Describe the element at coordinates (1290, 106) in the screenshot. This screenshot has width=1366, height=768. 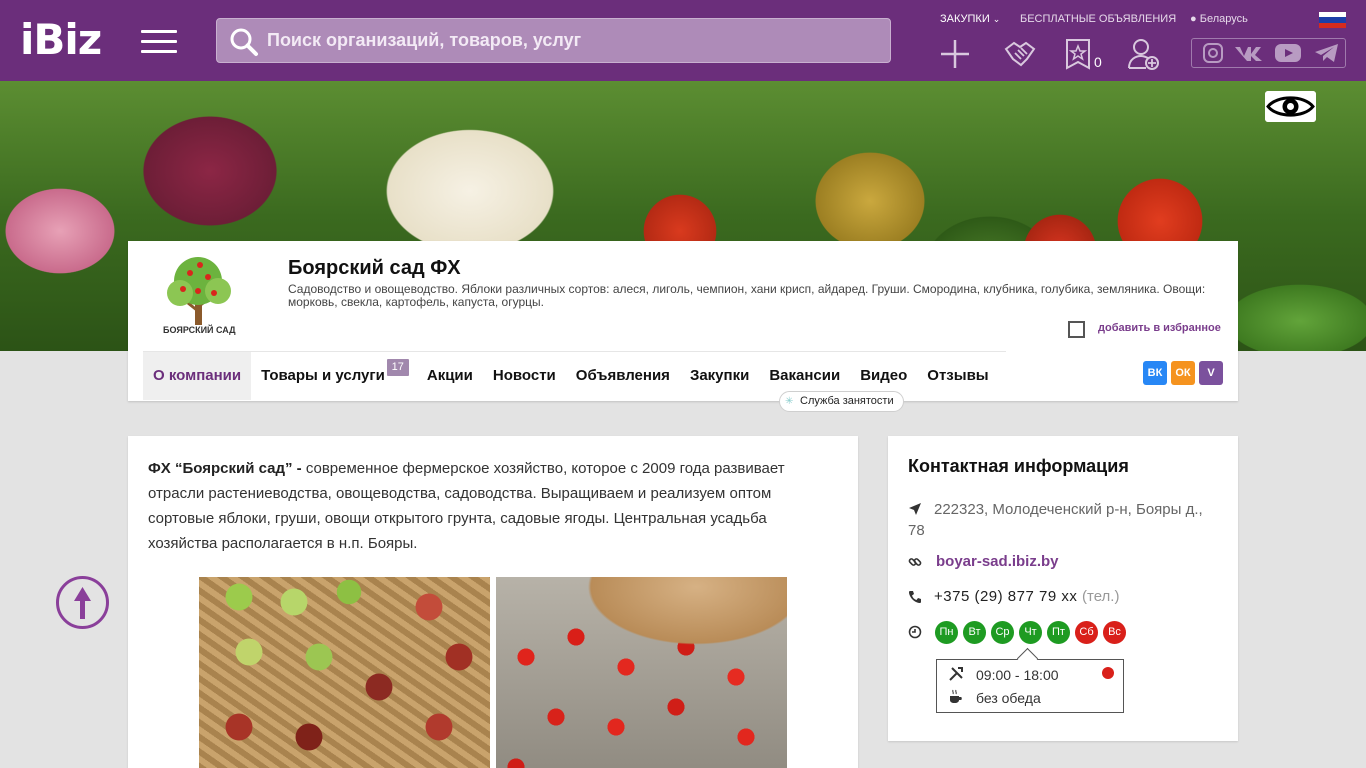
I see `eye-icon` at that location.